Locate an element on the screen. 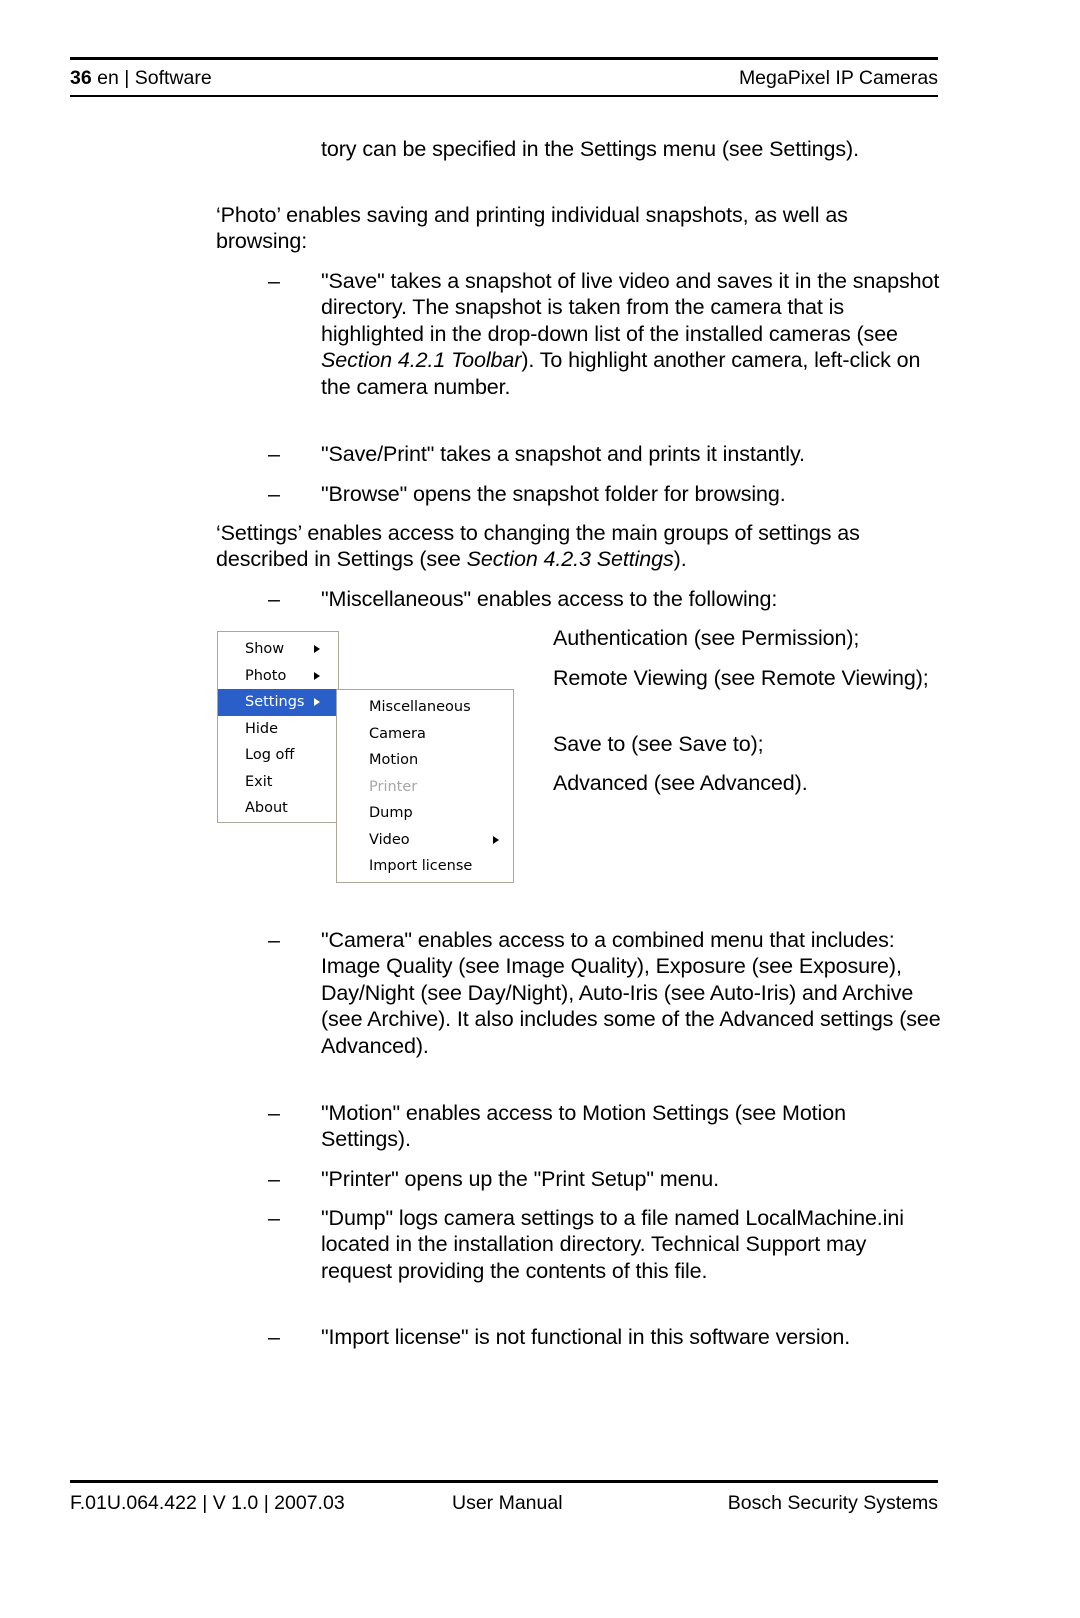  submenu-item-printer: Printer is located at coordinates (425, 787).